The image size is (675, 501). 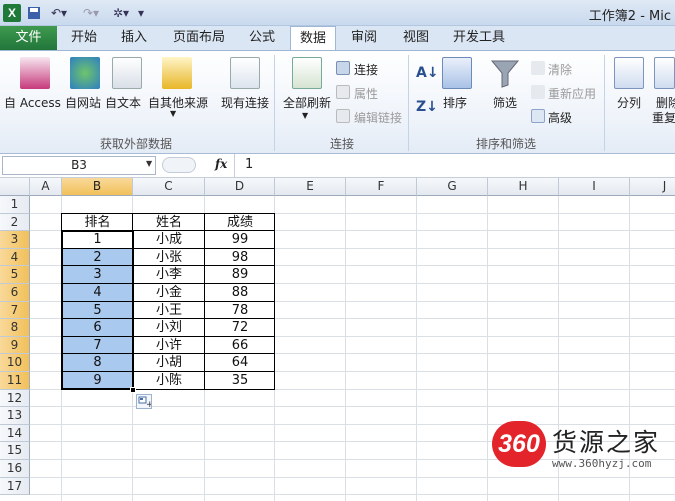 I want to click on table-cell: 小刘, so click(x=169, y=328).